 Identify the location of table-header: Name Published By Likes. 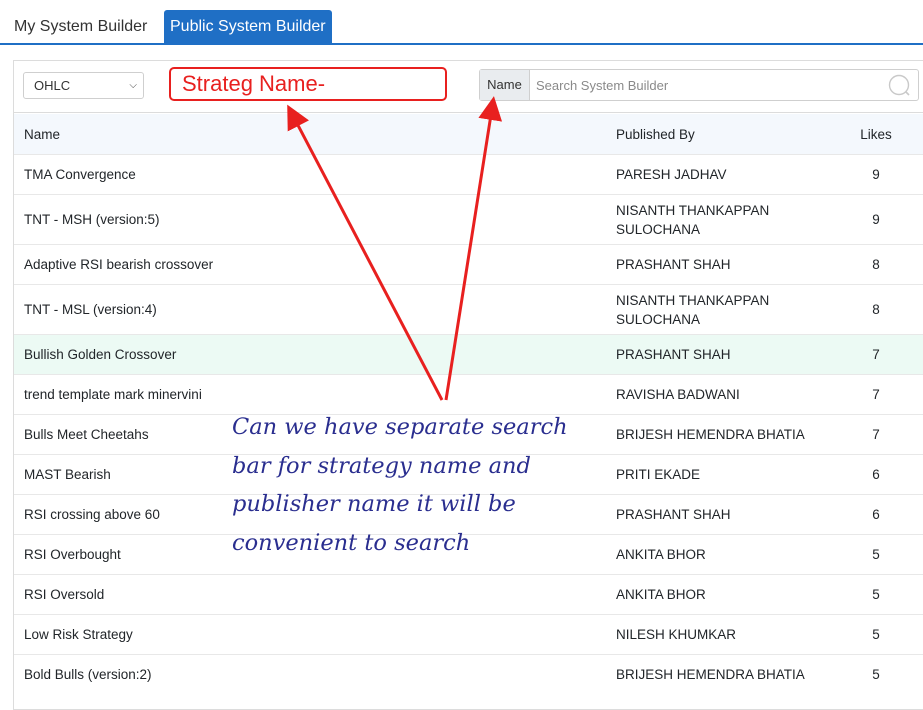
(468, 134).